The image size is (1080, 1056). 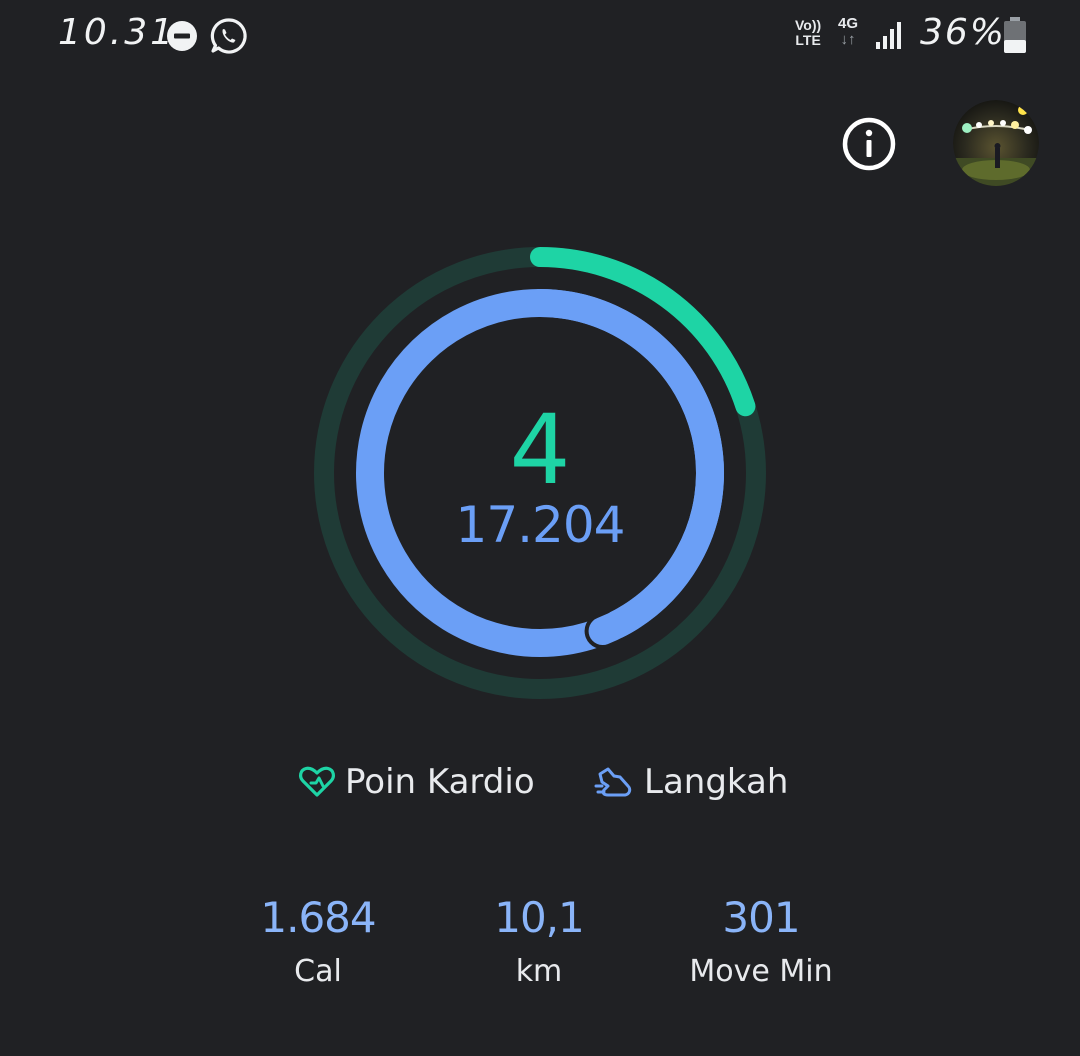 I want to click on metric-calories-value: 1.684, so click(x=318, y=917).